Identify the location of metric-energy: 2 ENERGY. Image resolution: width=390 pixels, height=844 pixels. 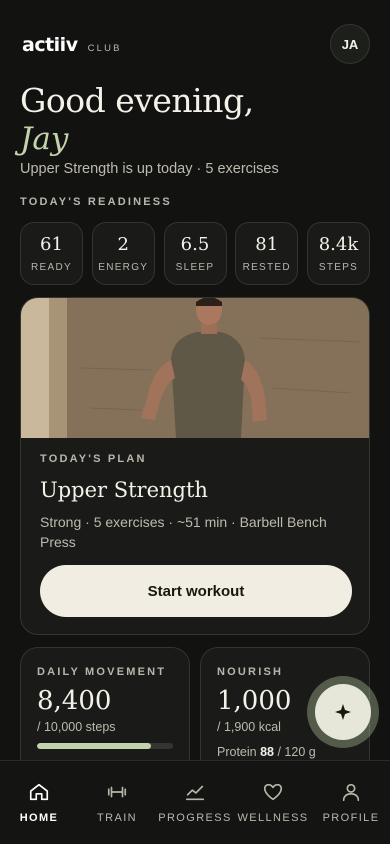
(123, 253).